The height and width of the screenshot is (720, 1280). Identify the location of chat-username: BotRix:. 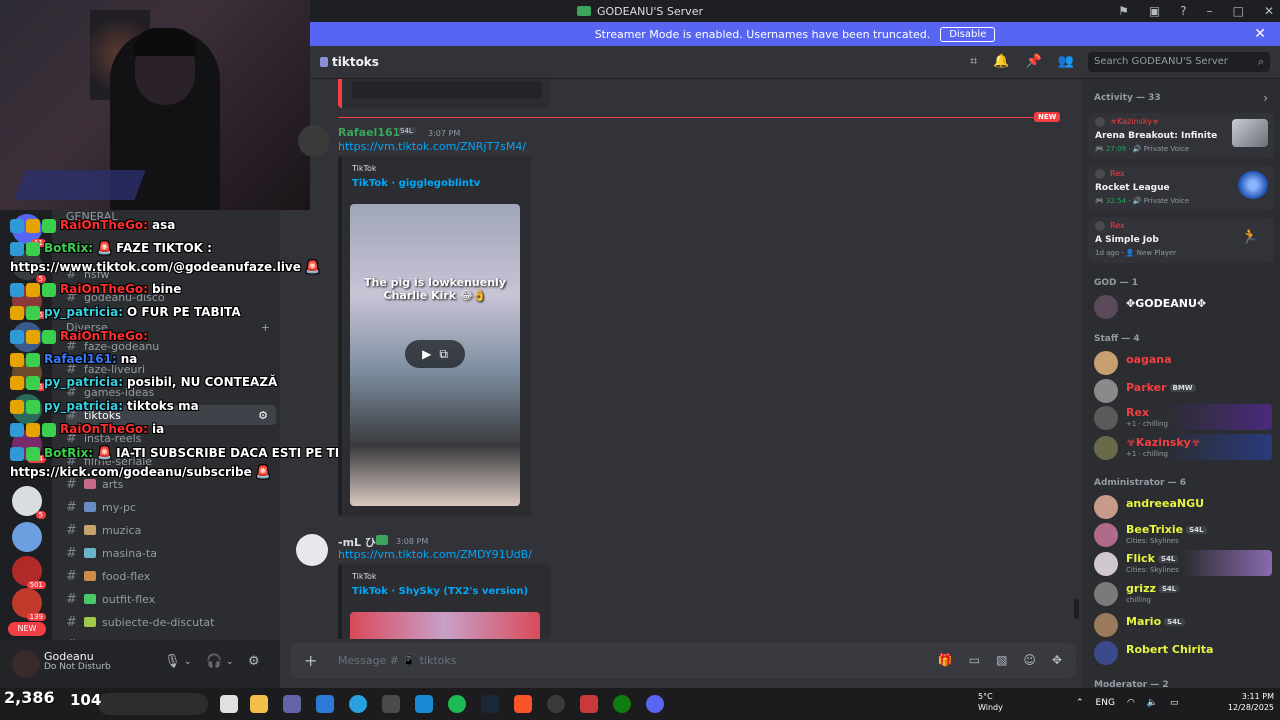
(69, 248).